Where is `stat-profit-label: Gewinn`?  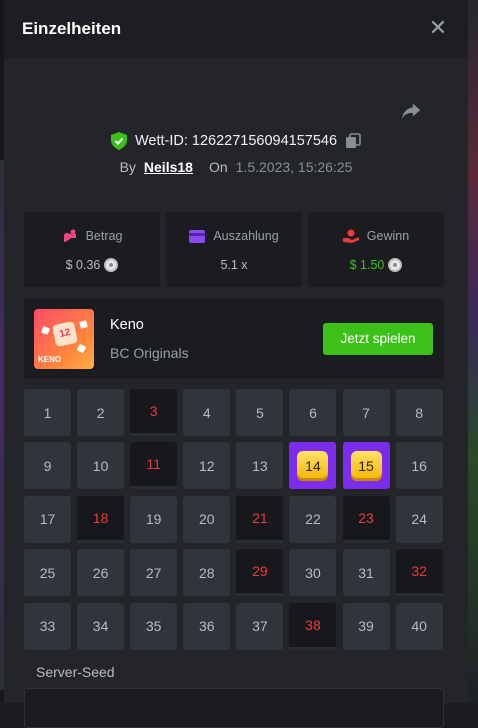 stat-profit-label: Gewinn is located at coordinates (388, 236).